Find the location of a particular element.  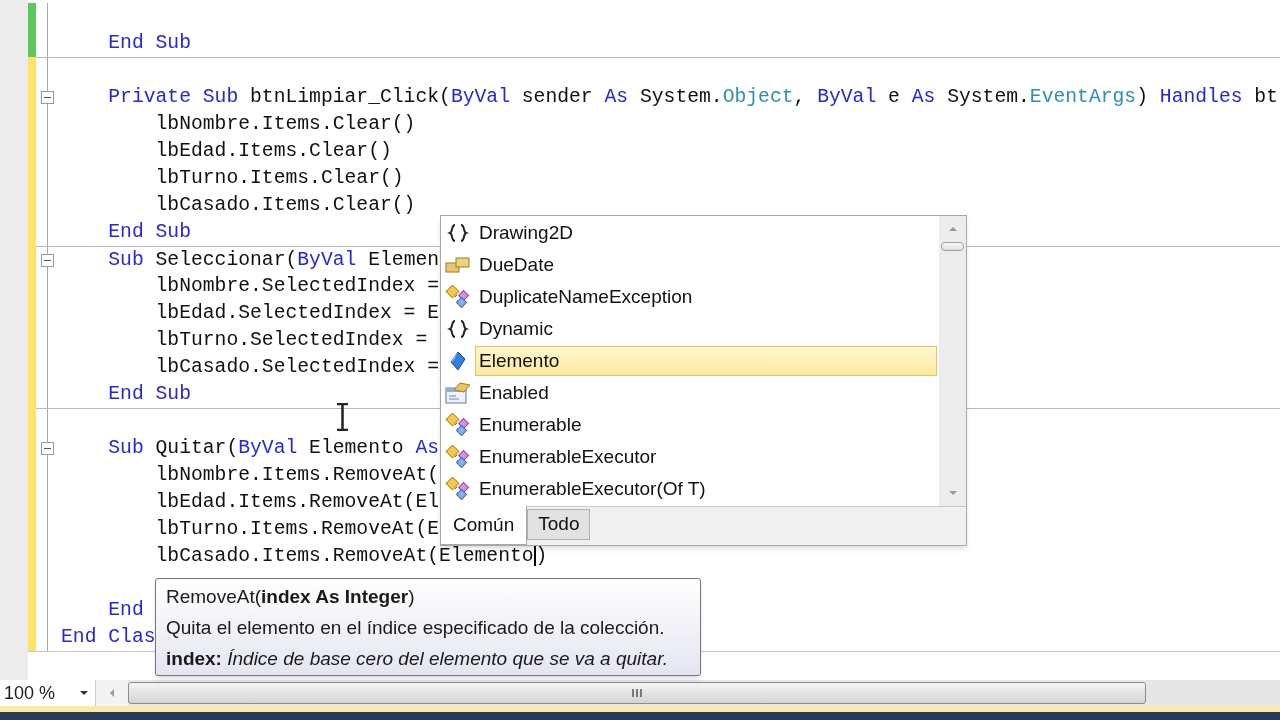

field-icon is located at coordinates (458, 361).